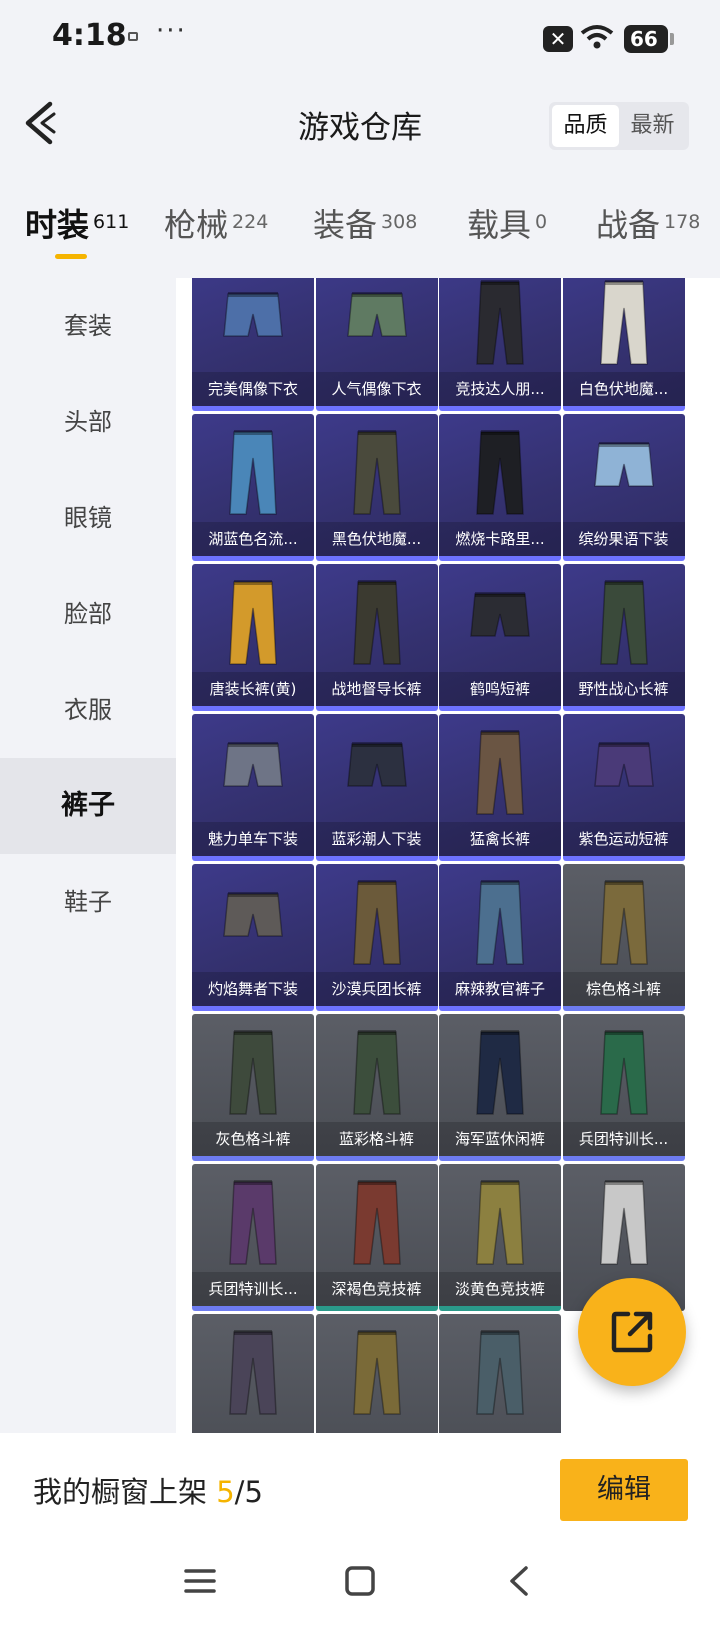  I want to click on item-card: 人气偶像下衣, so click(376, 344).